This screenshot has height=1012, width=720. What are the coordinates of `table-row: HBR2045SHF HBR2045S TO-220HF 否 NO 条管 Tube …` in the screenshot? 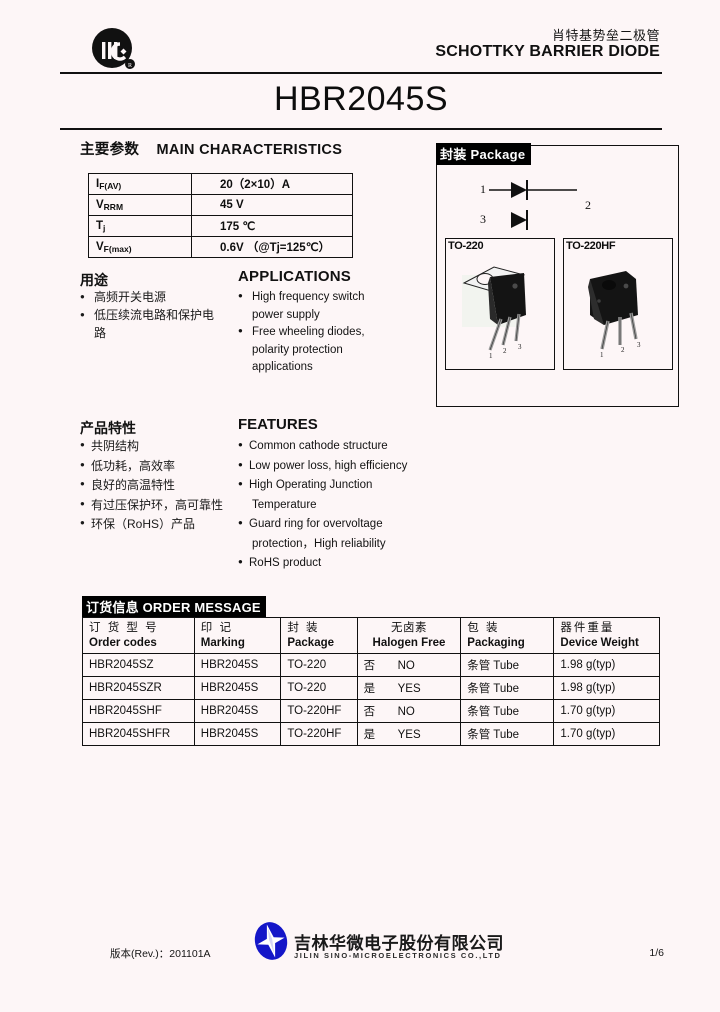 It's located at (371, 711).